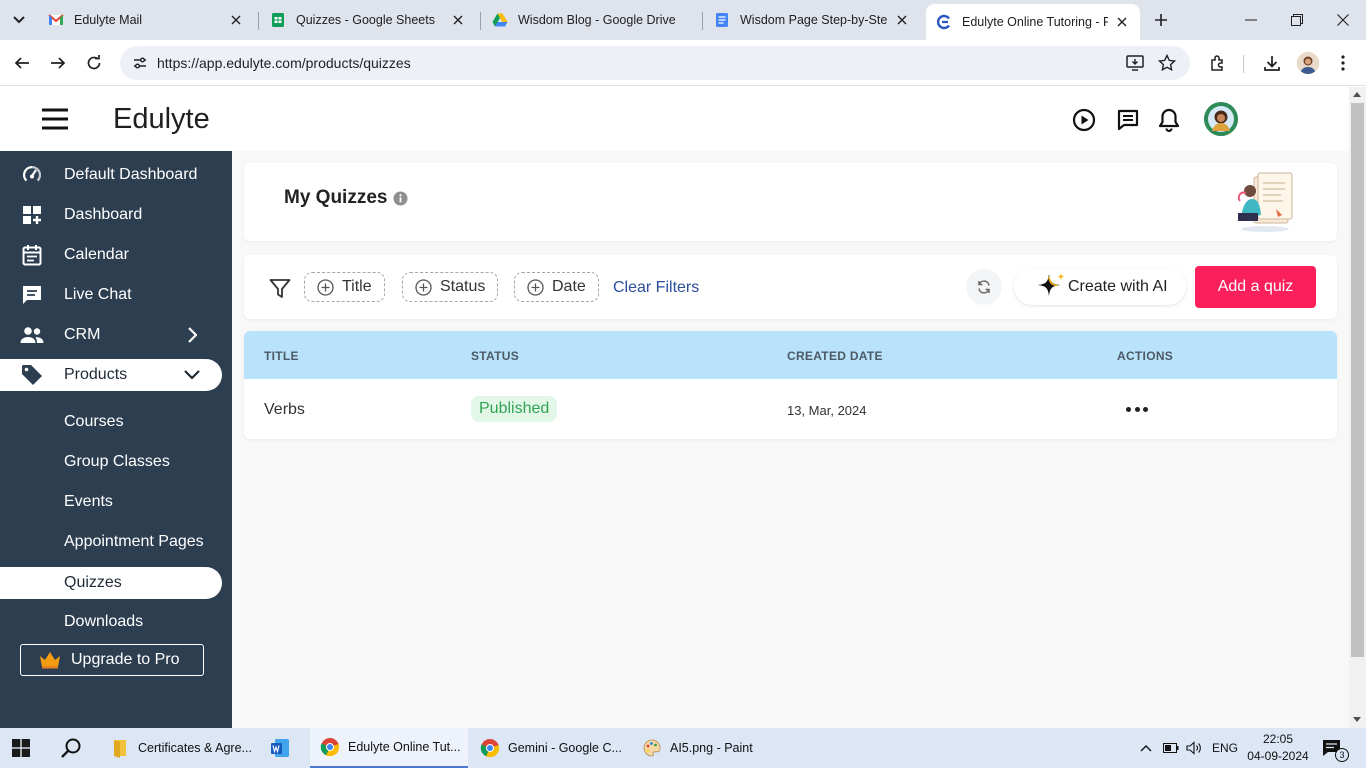 This screenshot has height=768, width=1366. Describe the element at coordinates (495, 356) in the screenshot. I see `column-header-status: STATUS` at that location.